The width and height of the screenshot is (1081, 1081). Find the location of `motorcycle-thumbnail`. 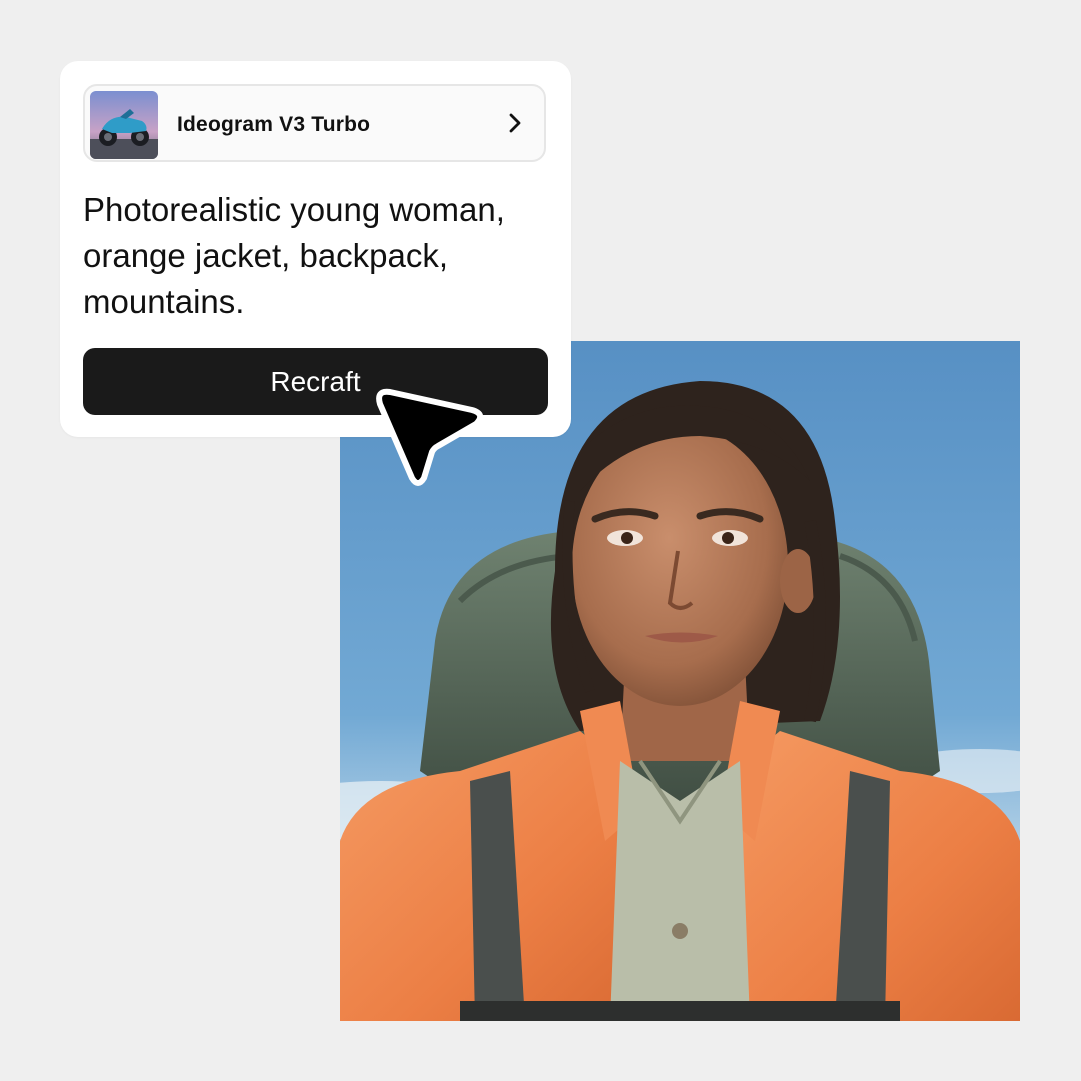

motorcycle-thumbnail is located at coordinates (124, 125).